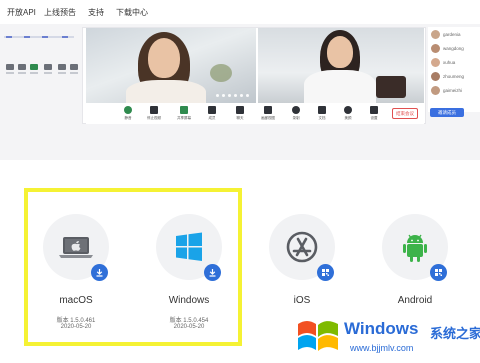 The image size is (480, 363). I want to click on mini-toolbar, so click(43, 71).